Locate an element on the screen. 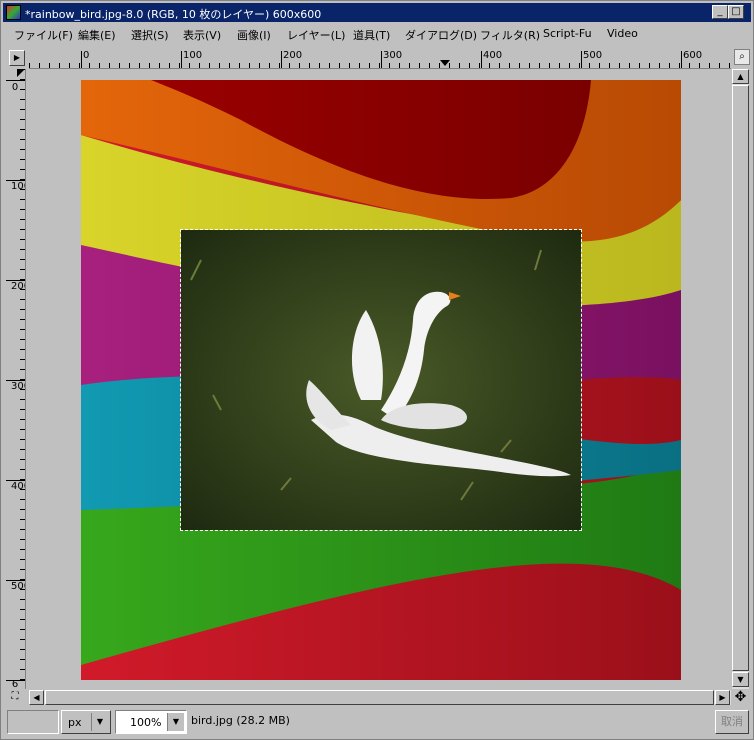 Image resolution: width=754 pixels, height=740 pixels. horizontal-scrollbar: ◀ ▶ is located at coordinates (380, 697).